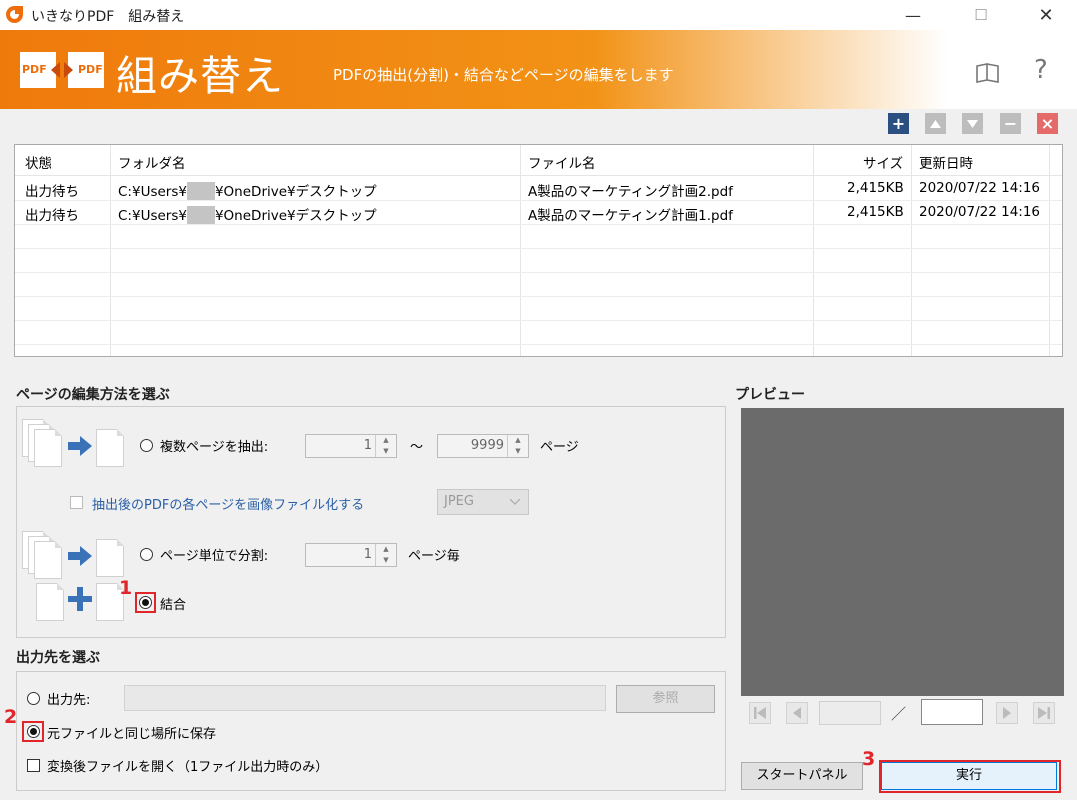 This screenshot has width=1077, height=800. What do you see at coordinates (214, 447) in the screenshot?
I see `extract-label: 複数ページを抽出:` at bounding box center [214, 447].